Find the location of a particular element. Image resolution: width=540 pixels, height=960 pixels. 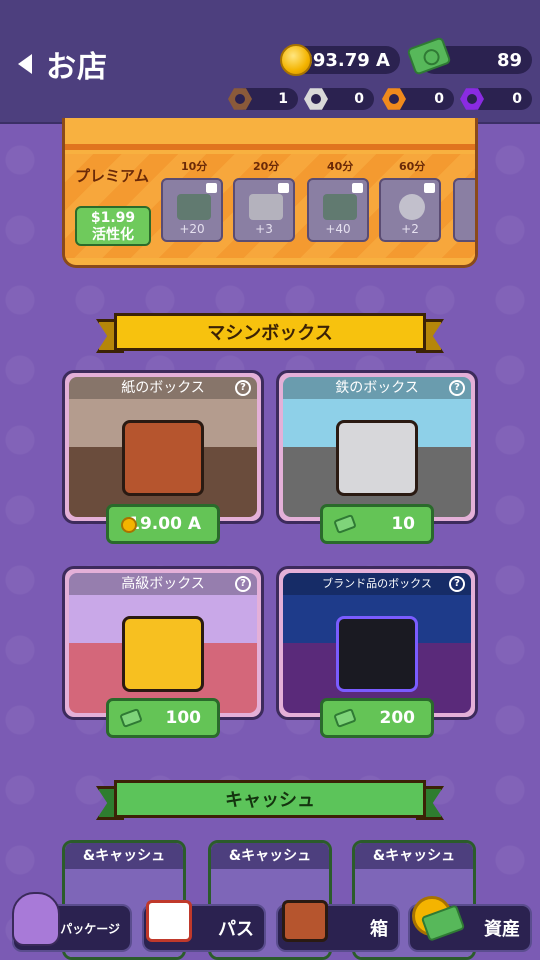

machine-box-title: マシンボックス is located at coordinates (270, 333).